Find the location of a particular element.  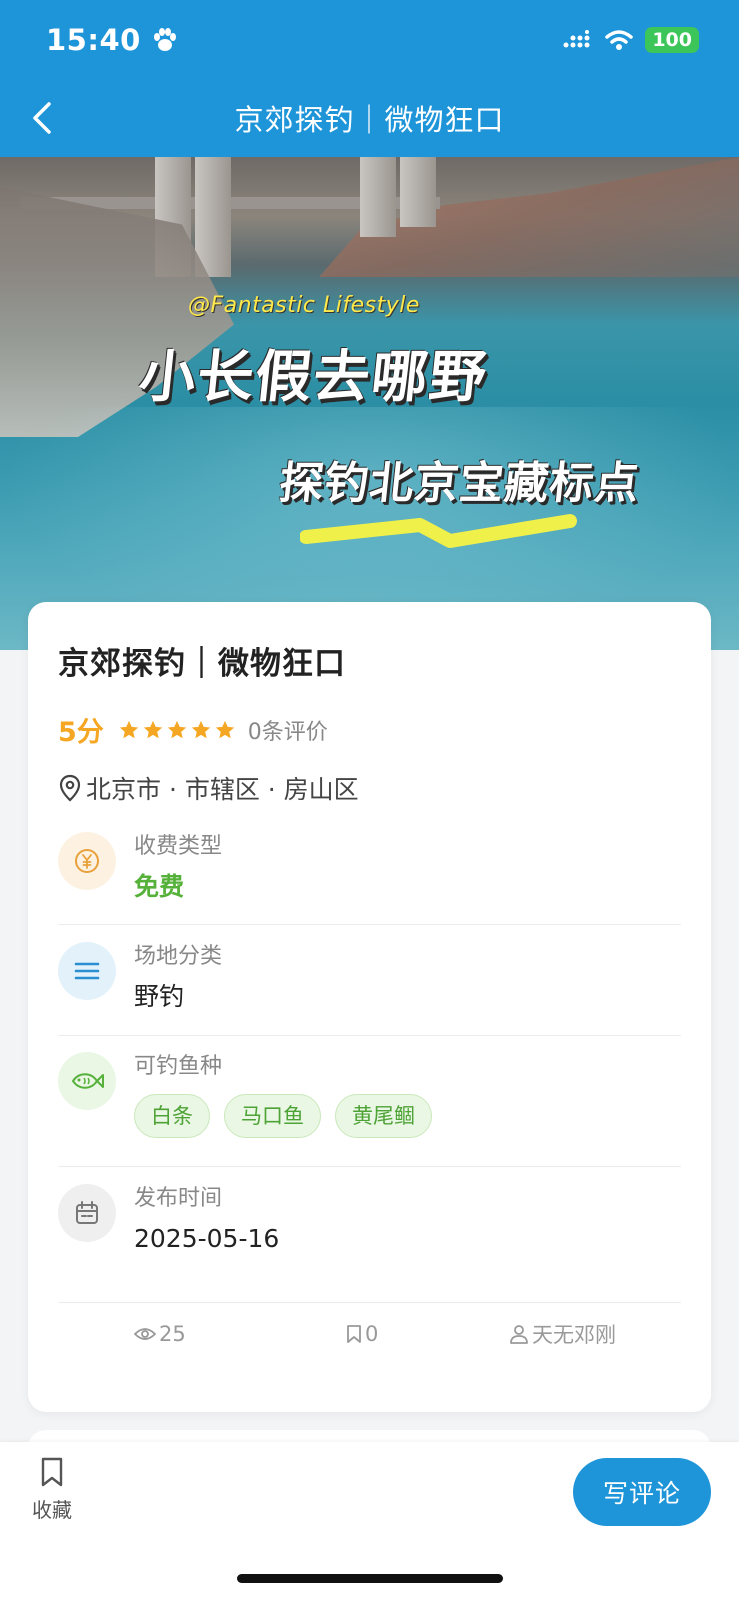

hero-underline-stroke is located at coordinates (438, 531).